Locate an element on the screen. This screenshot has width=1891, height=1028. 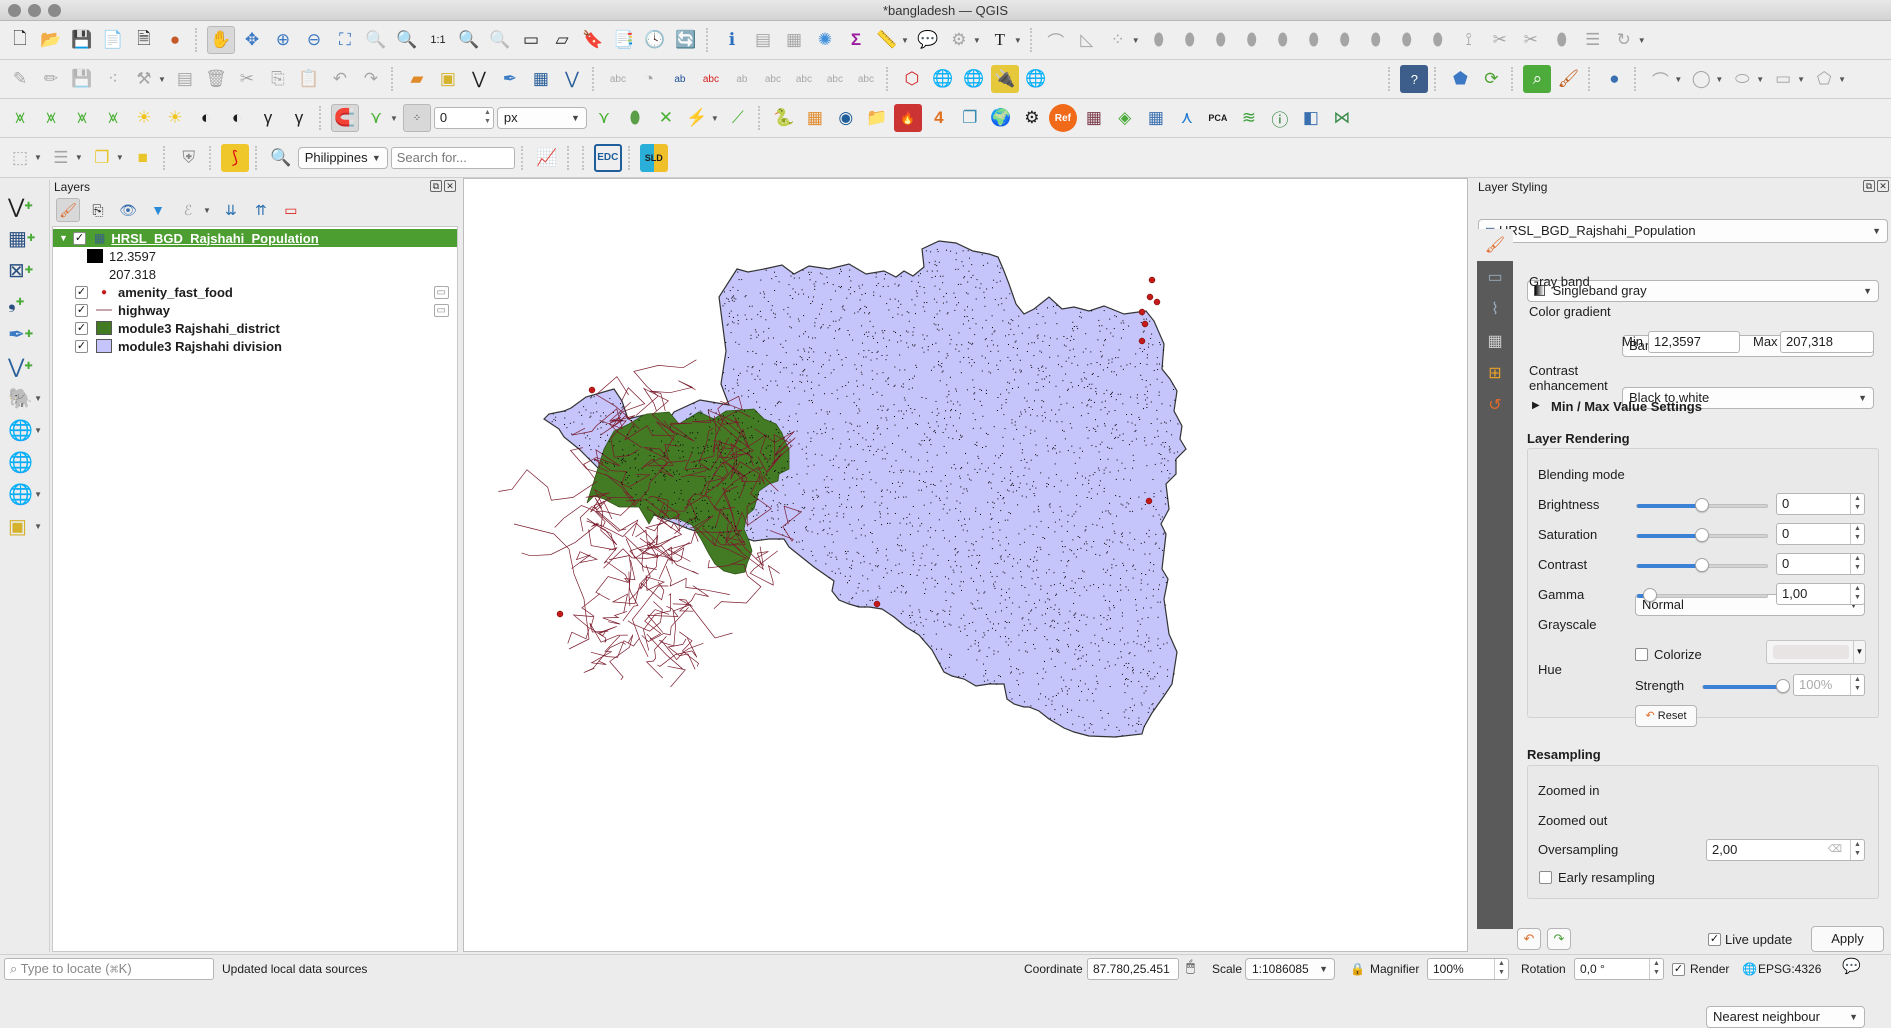
increase-gamma-icon: γ is located at coordinates (268, 118).